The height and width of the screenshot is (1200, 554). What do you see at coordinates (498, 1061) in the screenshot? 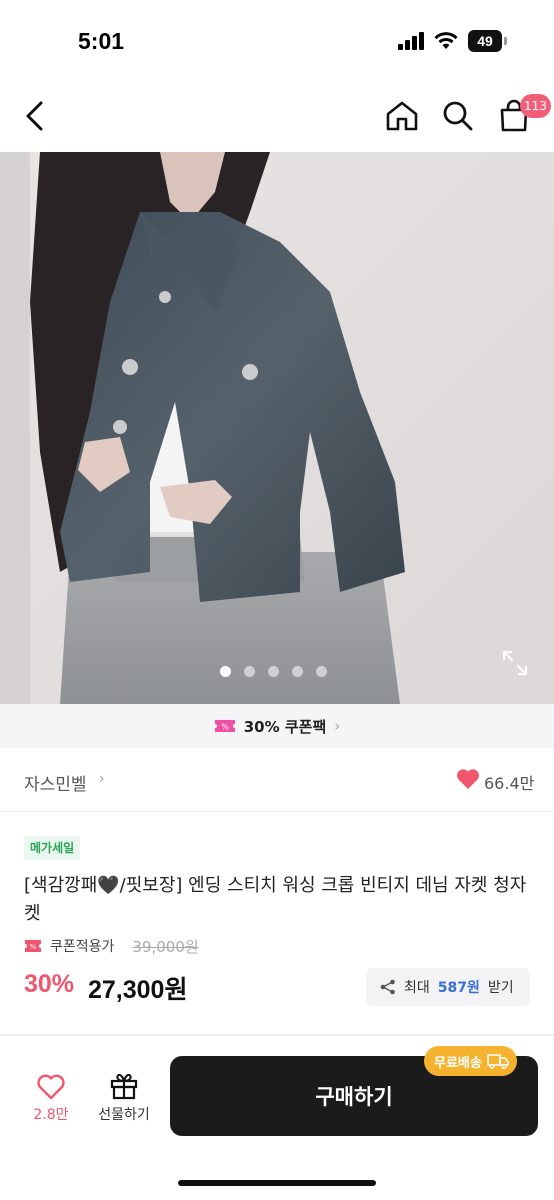
I see `truck-icon` at bounding box center [498, 1061].